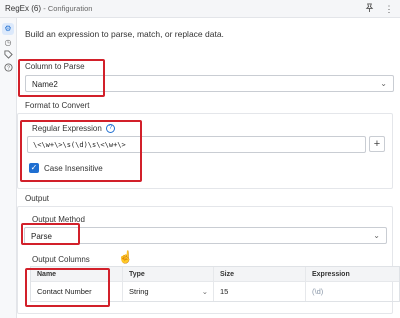 The height and width of the screenshot is (318, 400). What do you see at coordinates (58, 219) in the screenshot?
I see `output-method-label: Output Method` at bounding box center [58, 219].